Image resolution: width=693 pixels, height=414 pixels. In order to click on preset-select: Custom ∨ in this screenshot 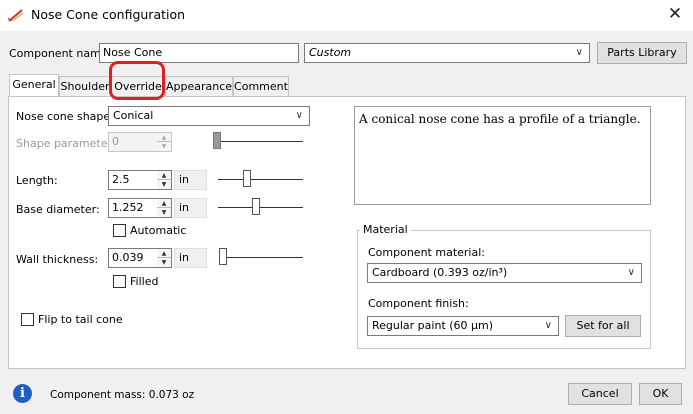, I will do `click(447, 53)`.